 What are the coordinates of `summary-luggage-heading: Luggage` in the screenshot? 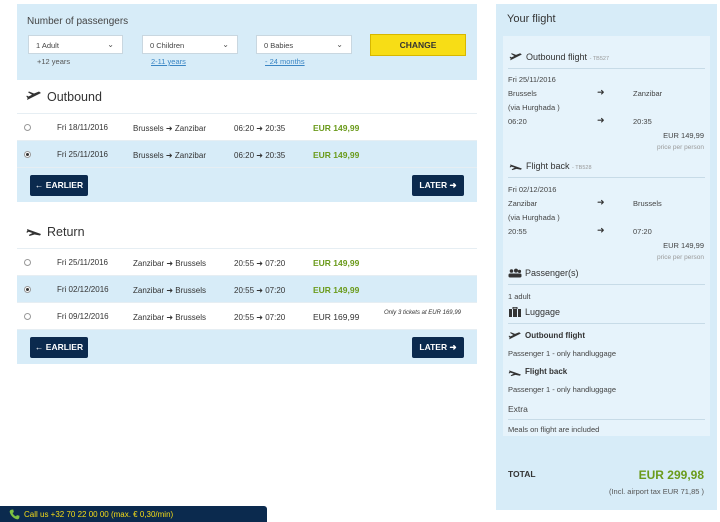 It's located at (543, 312).